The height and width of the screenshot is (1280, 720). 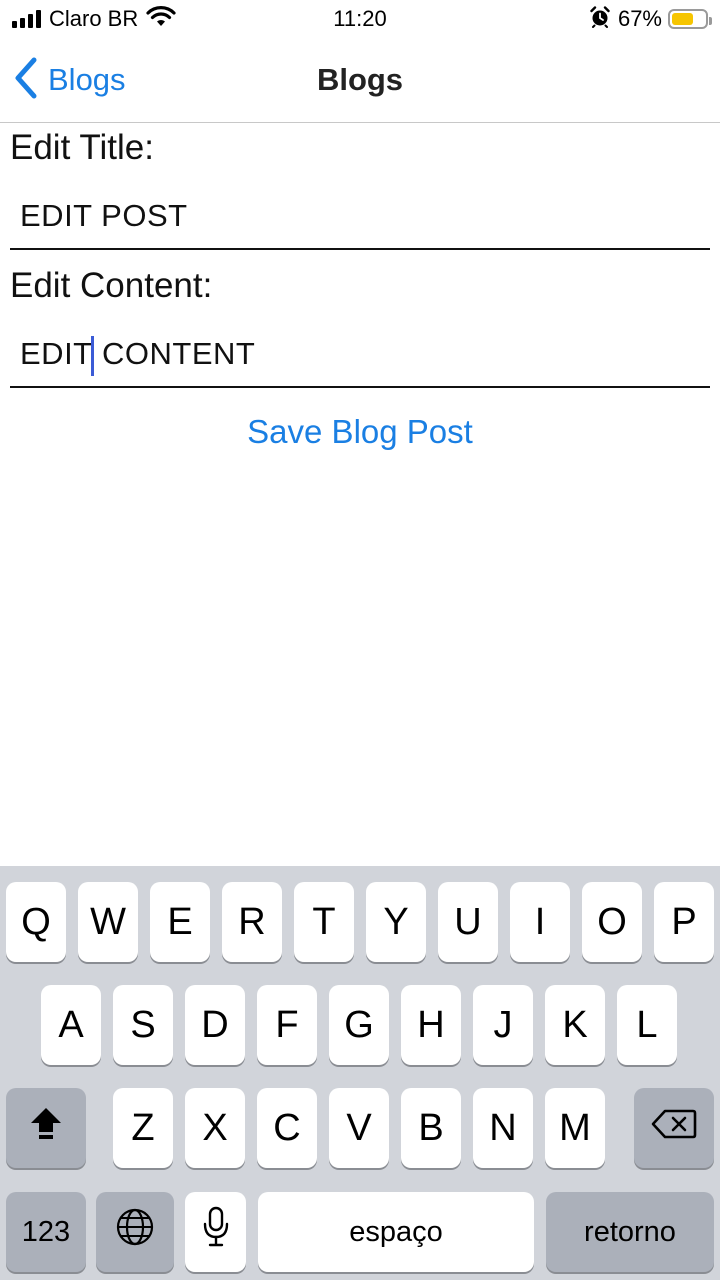 I want to click on delete-key, so click(x=674, y=1128).